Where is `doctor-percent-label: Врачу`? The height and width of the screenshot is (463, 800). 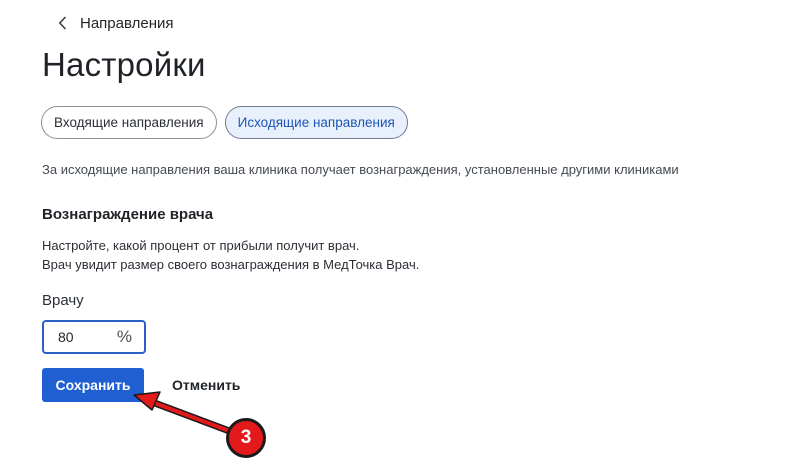
doctor-percent-label: Врачу is located at coordinates (63, 300).